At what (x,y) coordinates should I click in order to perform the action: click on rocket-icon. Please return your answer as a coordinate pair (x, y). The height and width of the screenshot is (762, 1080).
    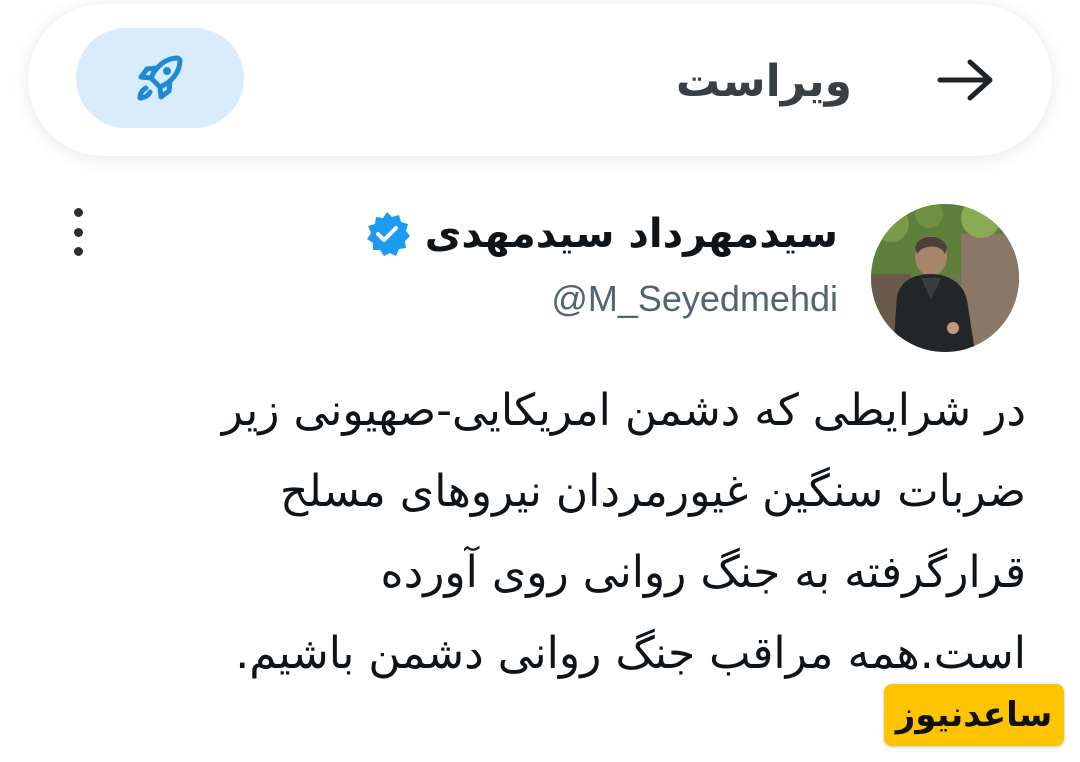
    Looking at the image, I should click on (160, 78).